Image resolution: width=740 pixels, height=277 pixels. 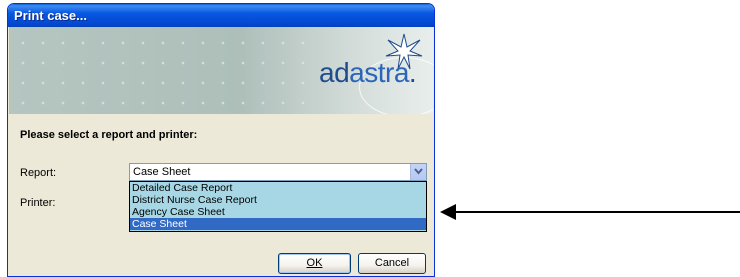 What do you see at coordinates (38, 173) in the screenshot?
I see `report-label: Report:` at bounding box center [38, 173].